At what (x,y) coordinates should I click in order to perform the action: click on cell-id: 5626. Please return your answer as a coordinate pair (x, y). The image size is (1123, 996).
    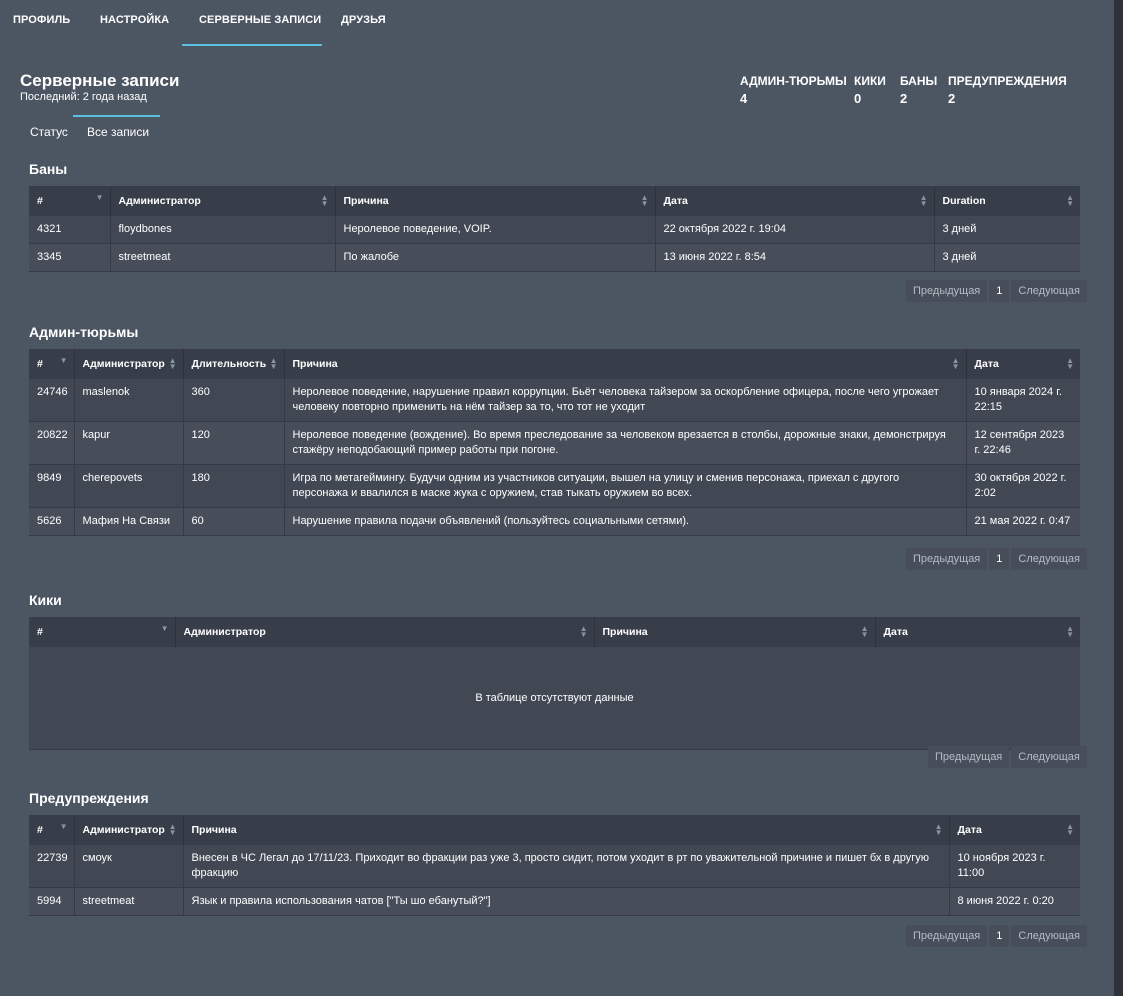
    Looking at the image, I should click on (51, 521).